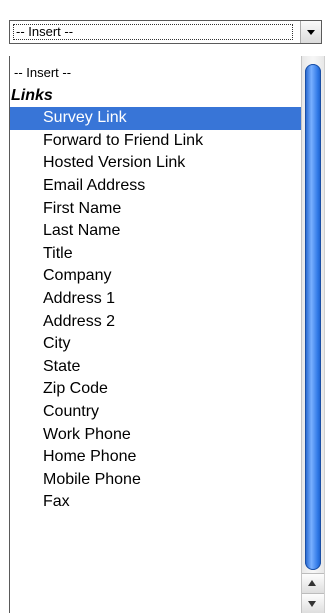  What do you see at coordinates (155, 163) in the screenshot?
I see `option-hosted-version-link: Hosted Version Link` at bounding box center [155, 163].